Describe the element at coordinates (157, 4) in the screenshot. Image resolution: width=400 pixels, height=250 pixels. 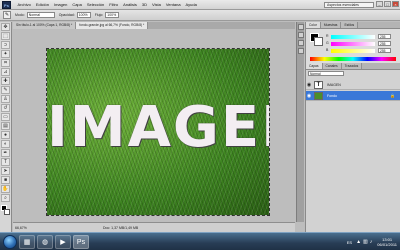
I see `menu-vista: Vista` at that location.